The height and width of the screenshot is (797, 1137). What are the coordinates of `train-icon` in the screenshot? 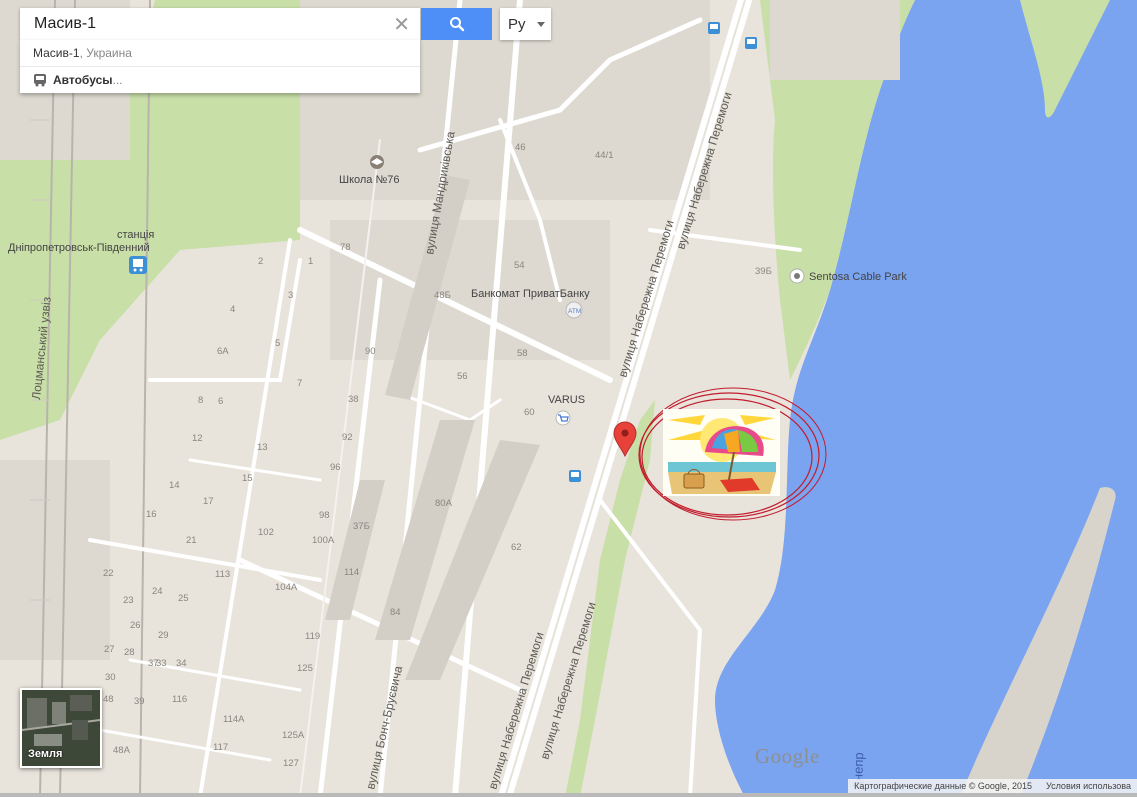 It's located at (138, 265).